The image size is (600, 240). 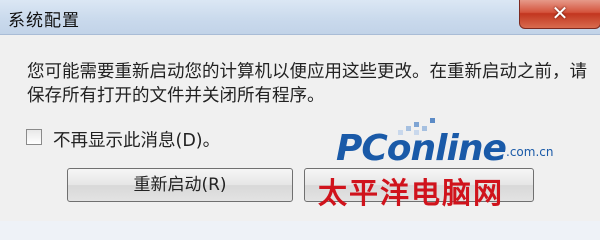 What do you see at coordinates (180, 185) in the screenshot?
I see `restart-button: 重新启动(R)` at bounding box center [180, 185].